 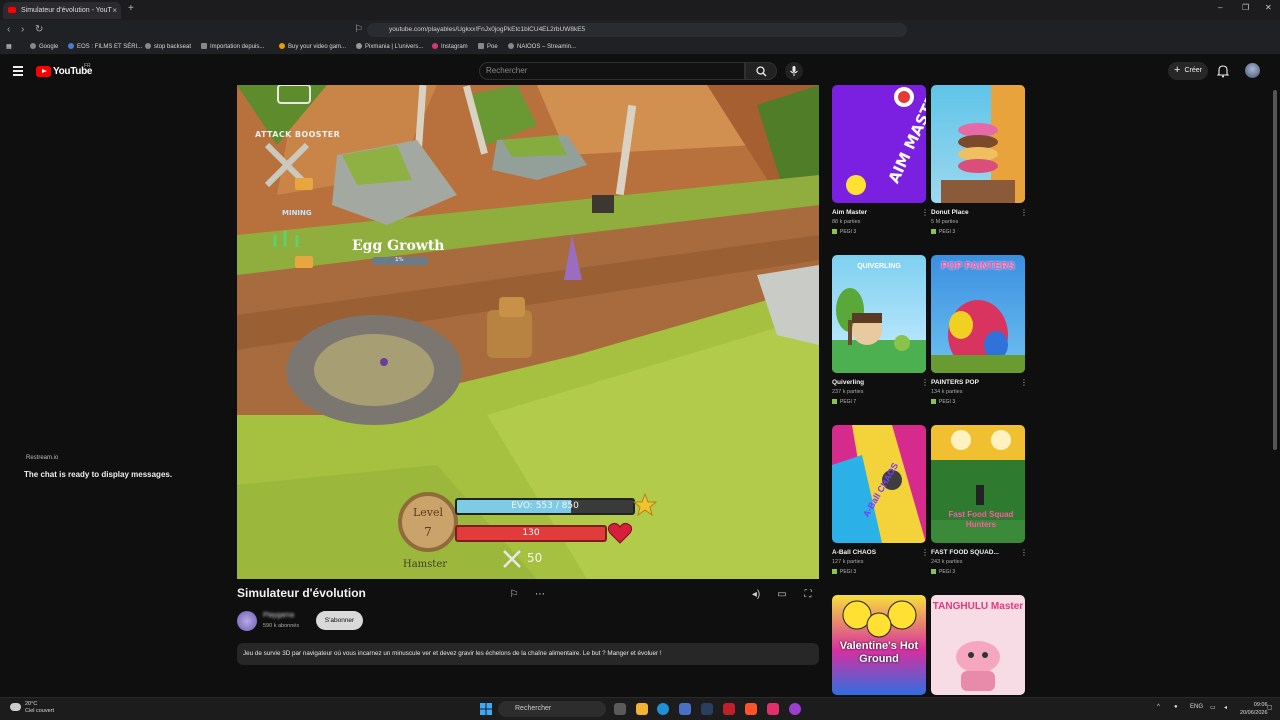 What do you see at coordinates (978, 606) in the screenshot?
I see `thumbnail-text: TANGHULU Master` at bounding box center [978, 606].